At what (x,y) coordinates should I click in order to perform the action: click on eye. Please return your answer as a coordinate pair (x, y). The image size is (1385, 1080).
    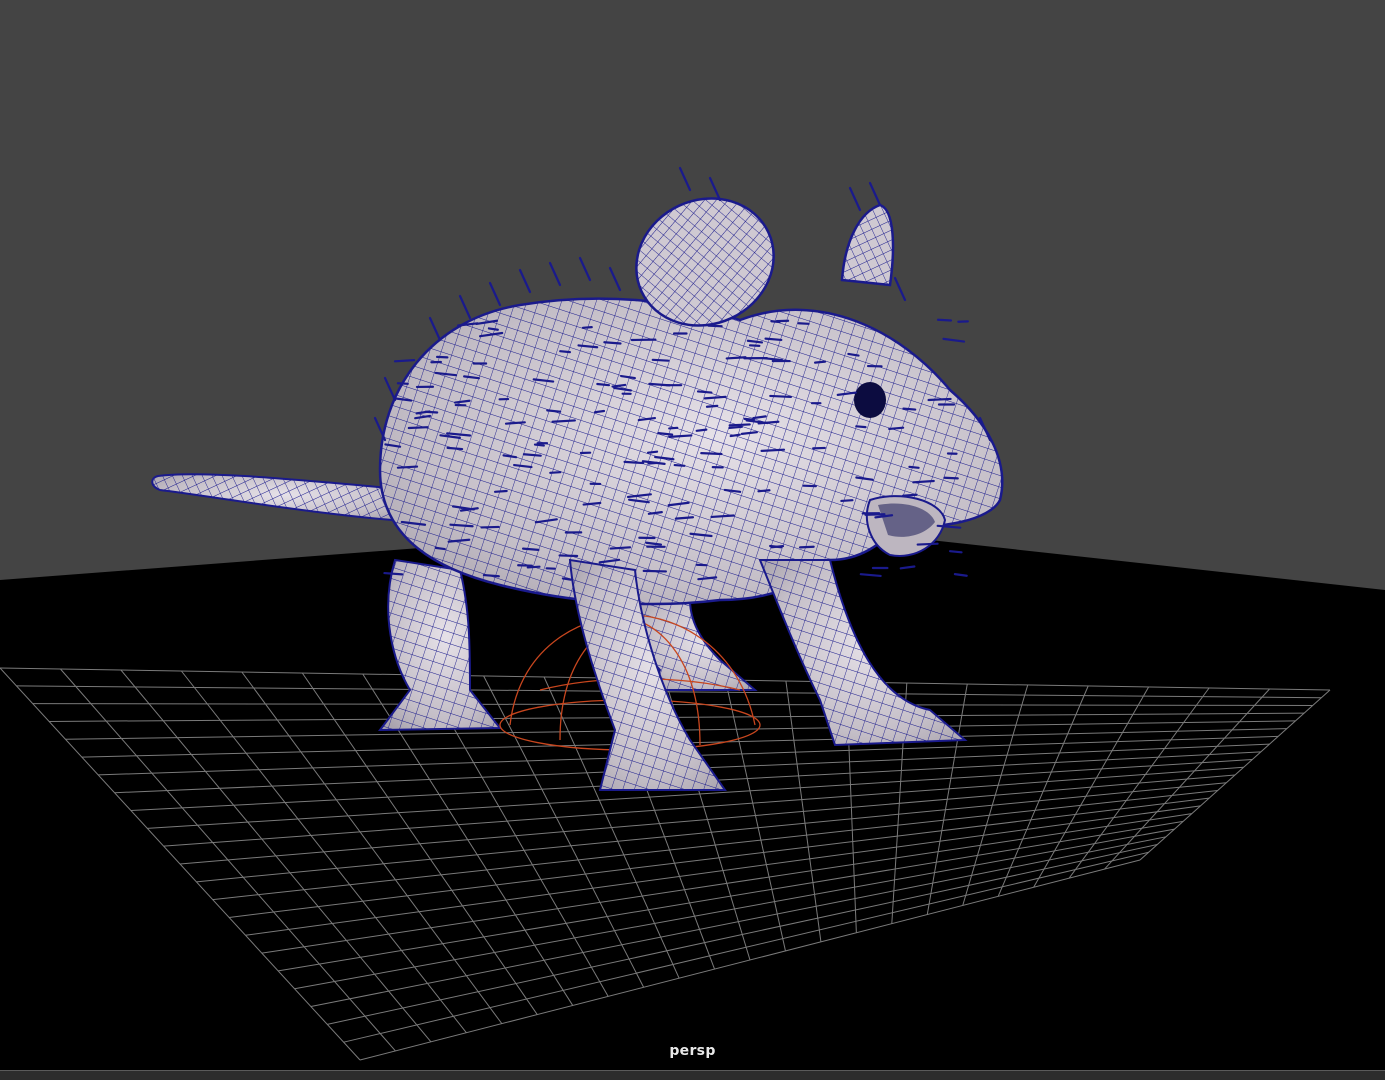
    Looking at the image, I should click on (870, 400).